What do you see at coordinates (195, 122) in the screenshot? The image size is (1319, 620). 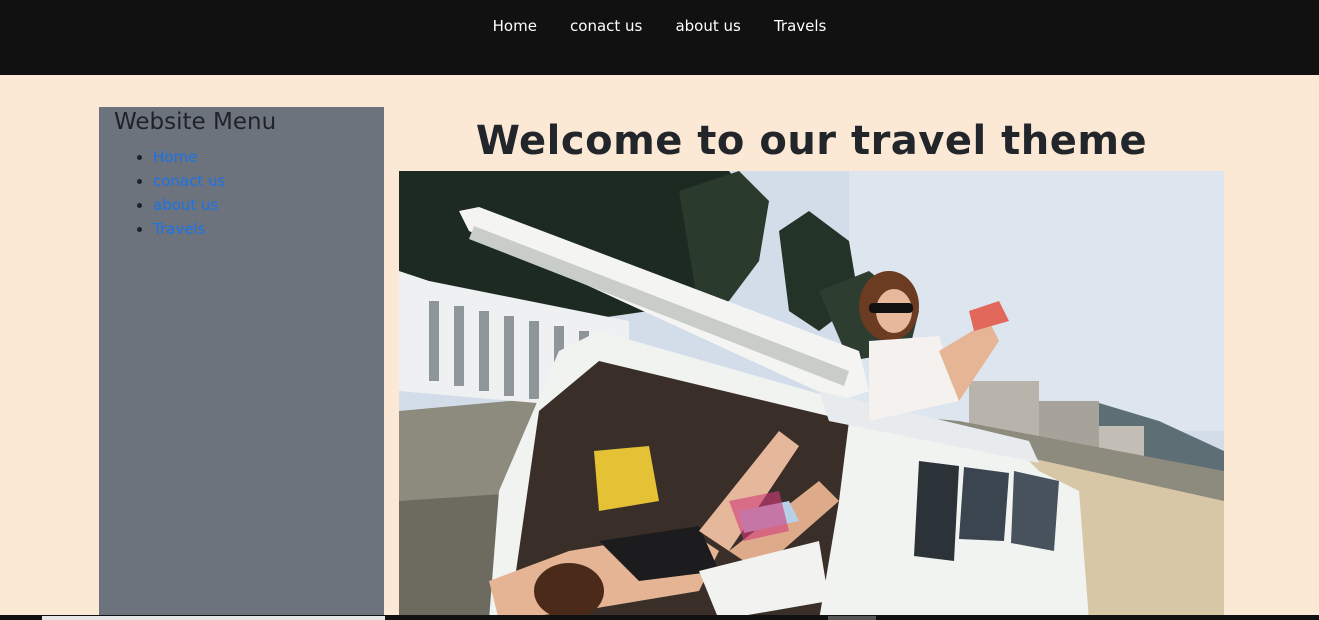 I see `sidebar-title: Website Menu` at bounding box center [195, 122].